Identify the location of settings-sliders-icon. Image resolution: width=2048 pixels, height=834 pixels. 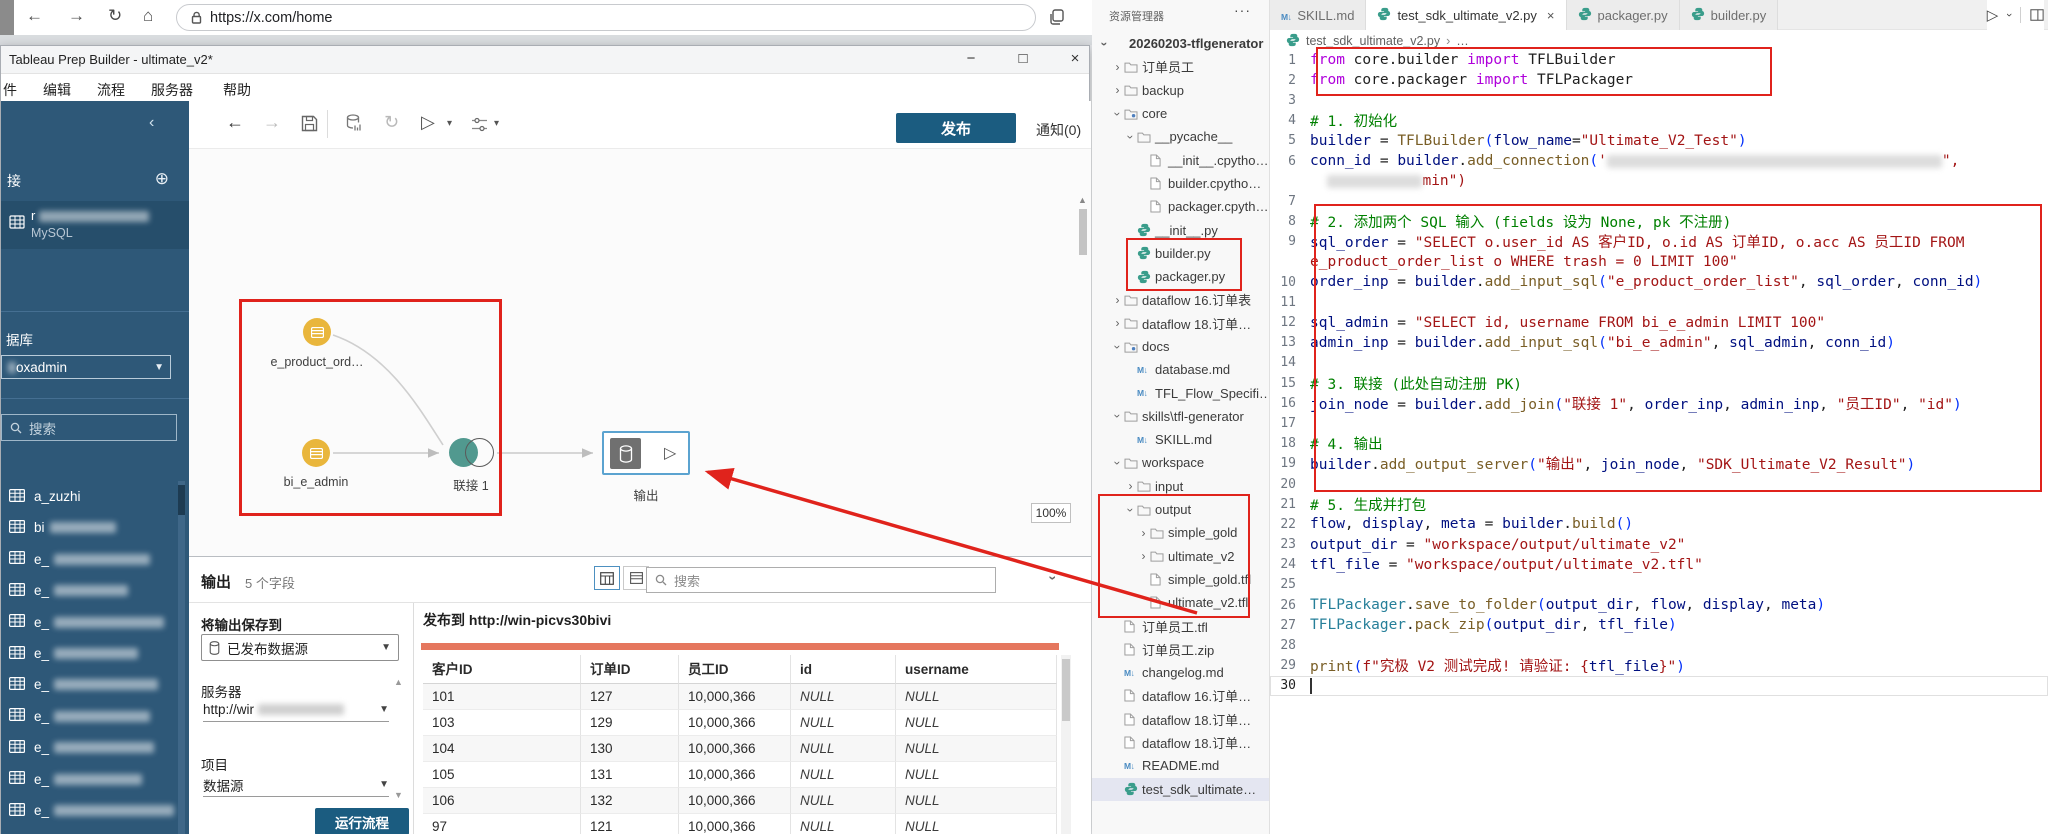
(479, 126).